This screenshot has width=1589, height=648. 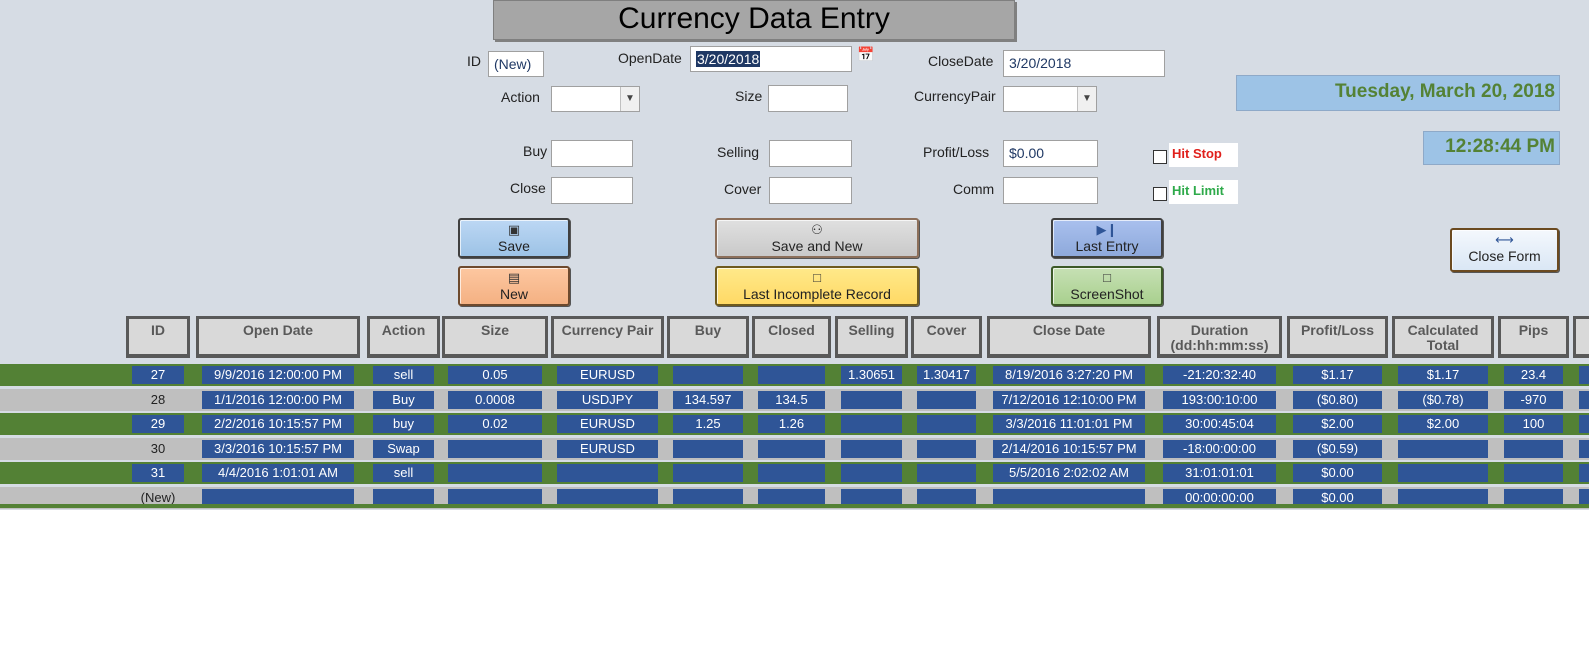 I want to click on cell-action: Buy, so click(x=403, y=399).